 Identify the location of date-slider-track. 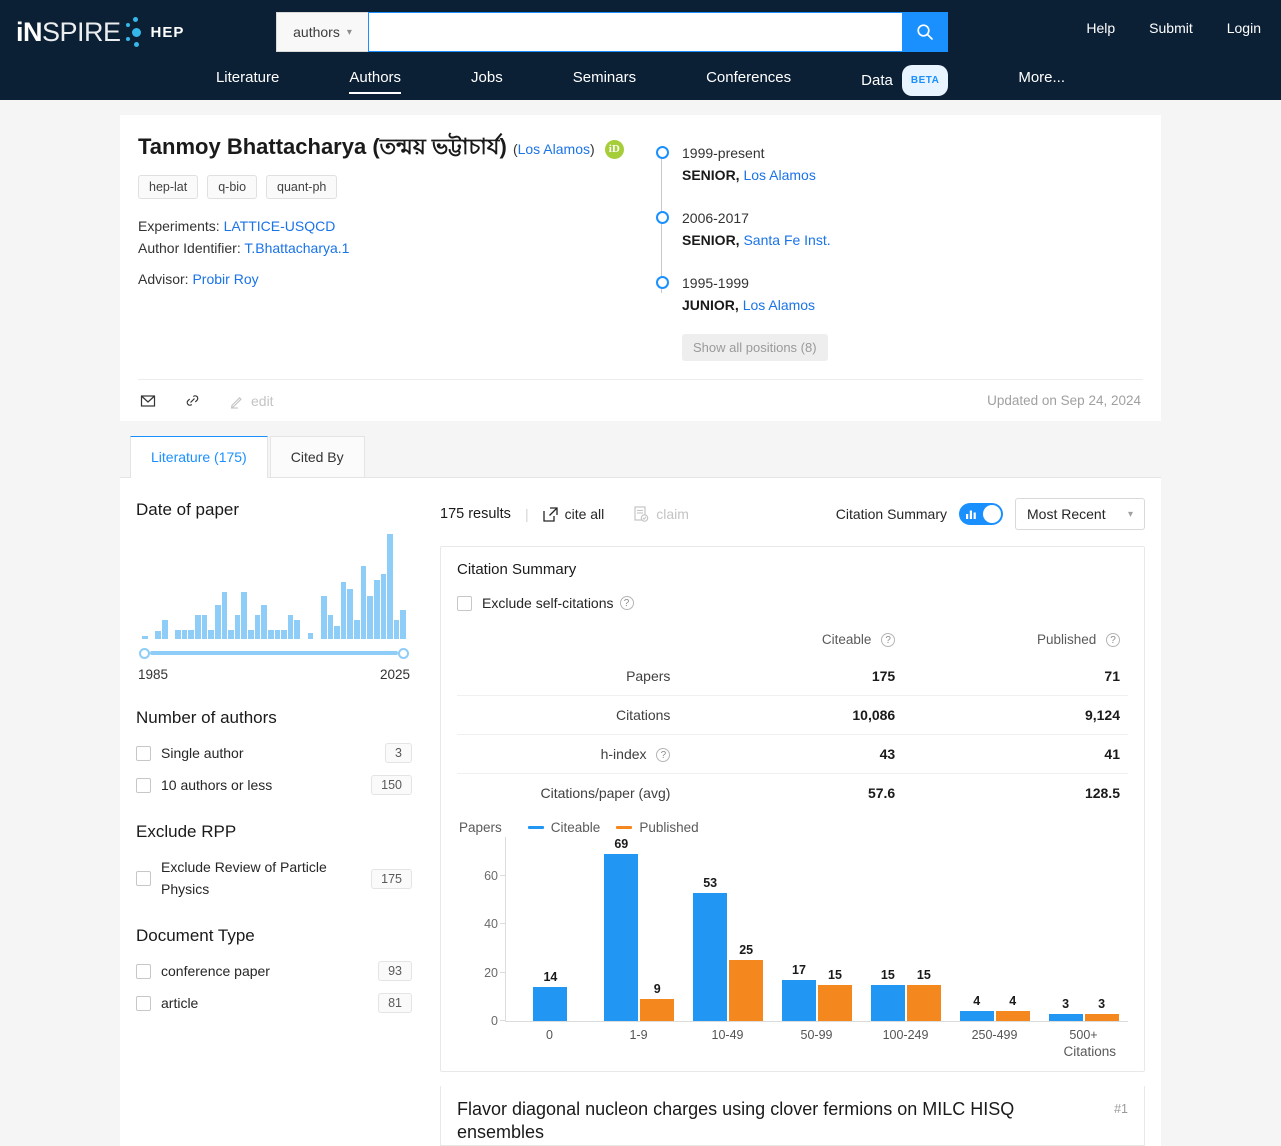
(274, 653).